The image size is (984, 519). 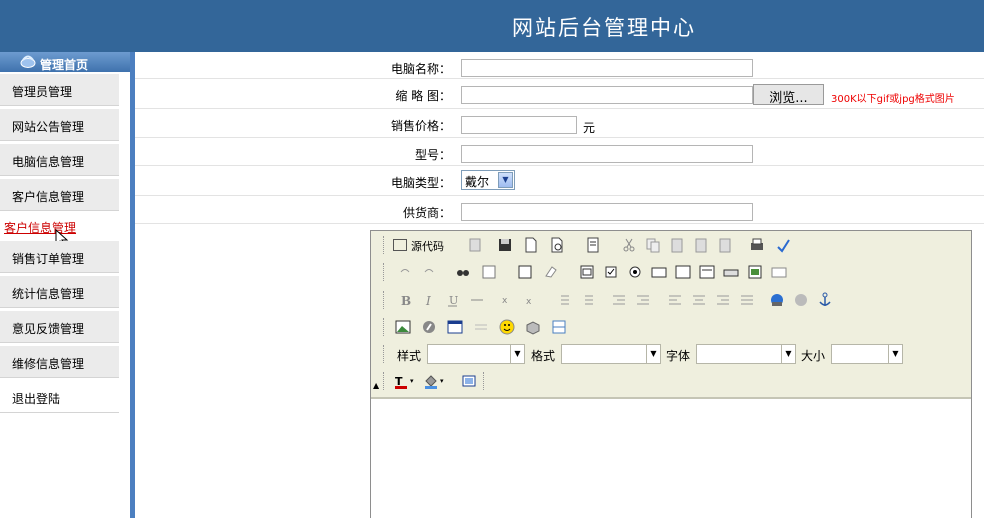 What do you see at coordinates (59, 125) in the screenshot?
I see `sidebar-item-announcements: 网站公告管理` at bounding box center [59, 125].